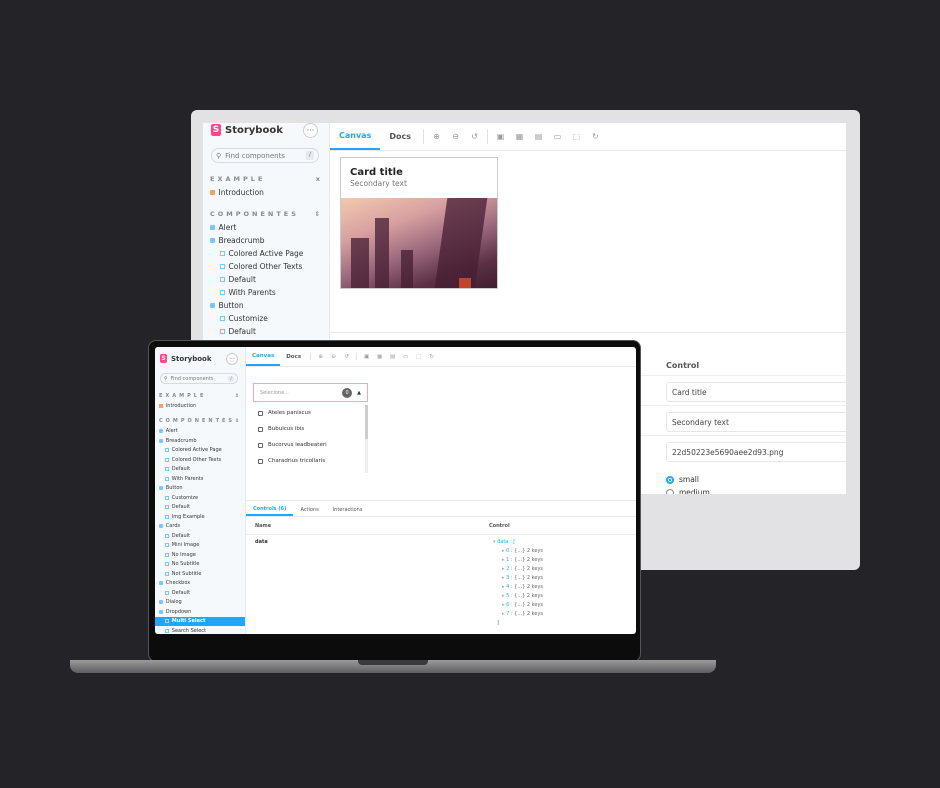 This screenshot has width=940, height=788. I want to click on dropdown-option: Charadrius tricollaris, so click(291, 461).